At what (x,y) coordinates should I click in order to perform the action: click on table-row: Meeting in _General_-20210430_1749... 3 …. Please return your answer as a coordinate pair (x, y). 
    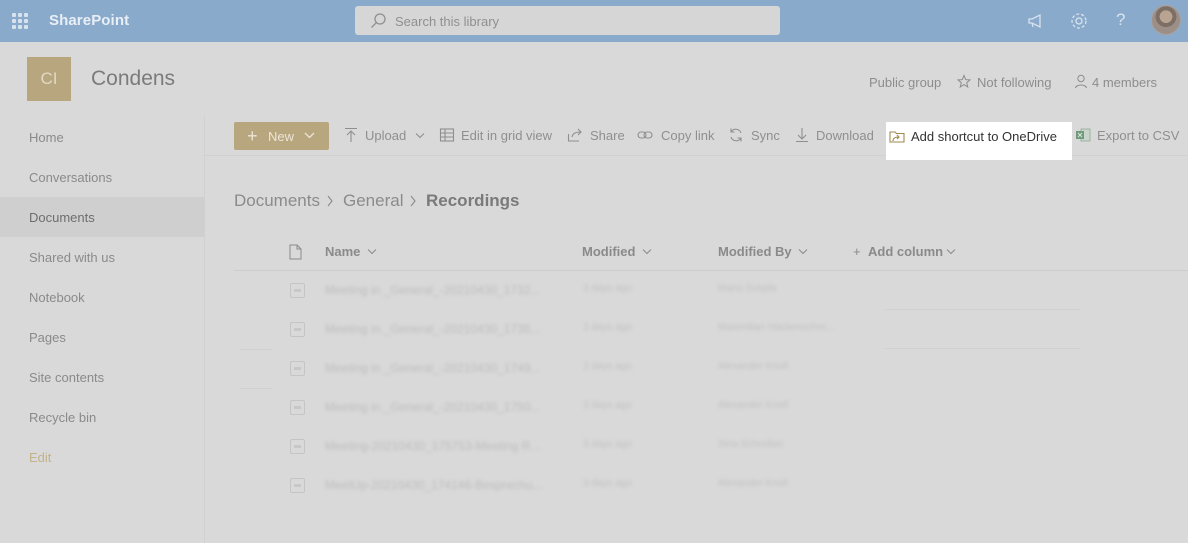
    Looking at the image, I should click on (711, 368).